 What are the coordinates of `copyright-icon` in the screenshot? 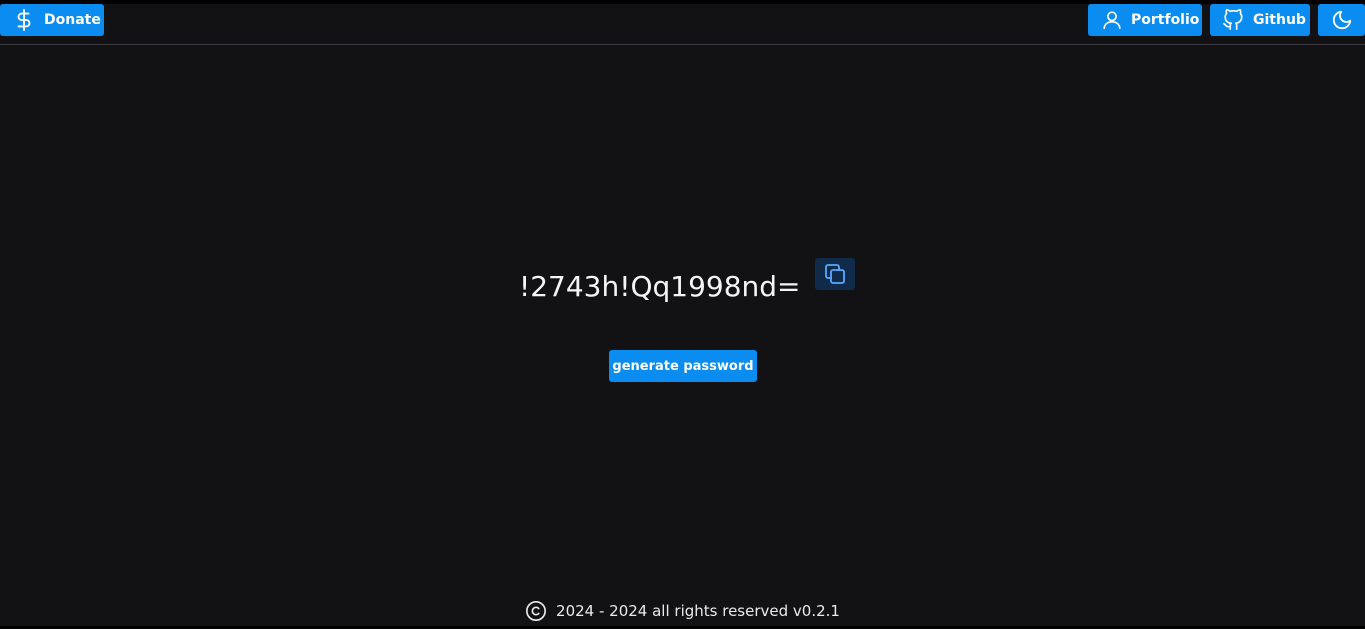 It's located at (536, 611).